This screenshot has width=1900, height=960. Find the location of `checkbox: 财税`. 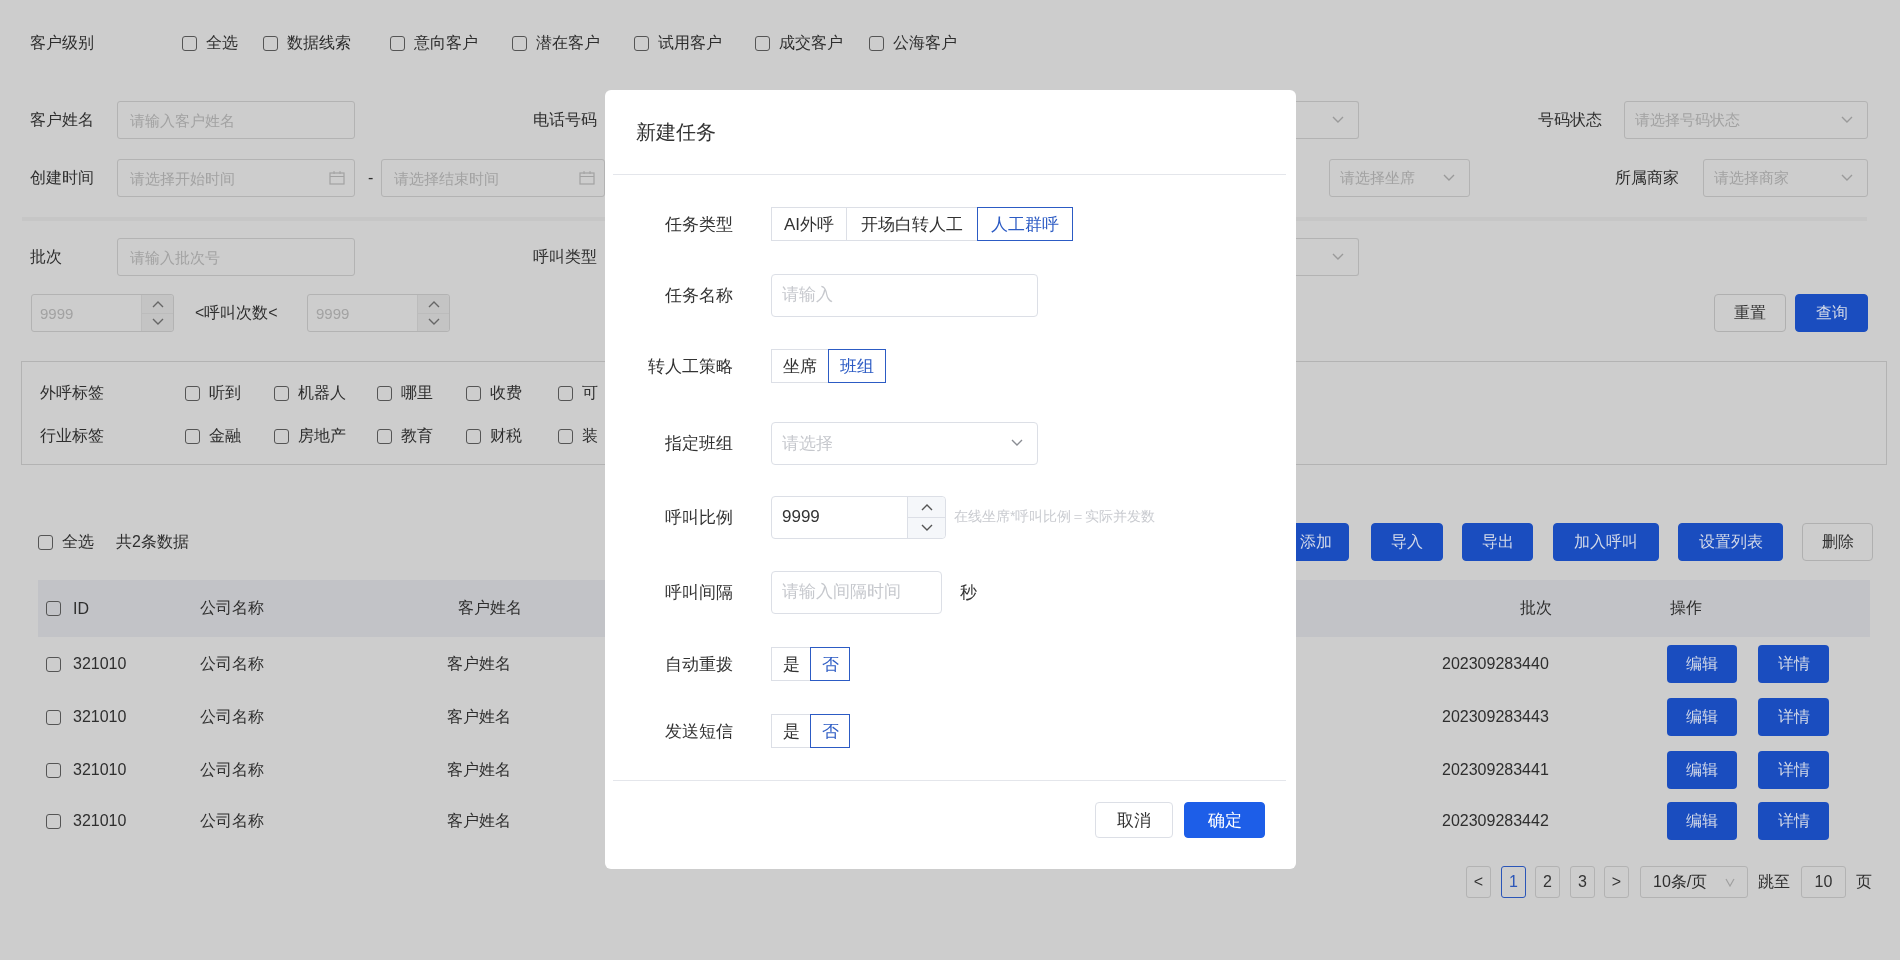

checkbox: 财税 is located at coordinates (506, 436).